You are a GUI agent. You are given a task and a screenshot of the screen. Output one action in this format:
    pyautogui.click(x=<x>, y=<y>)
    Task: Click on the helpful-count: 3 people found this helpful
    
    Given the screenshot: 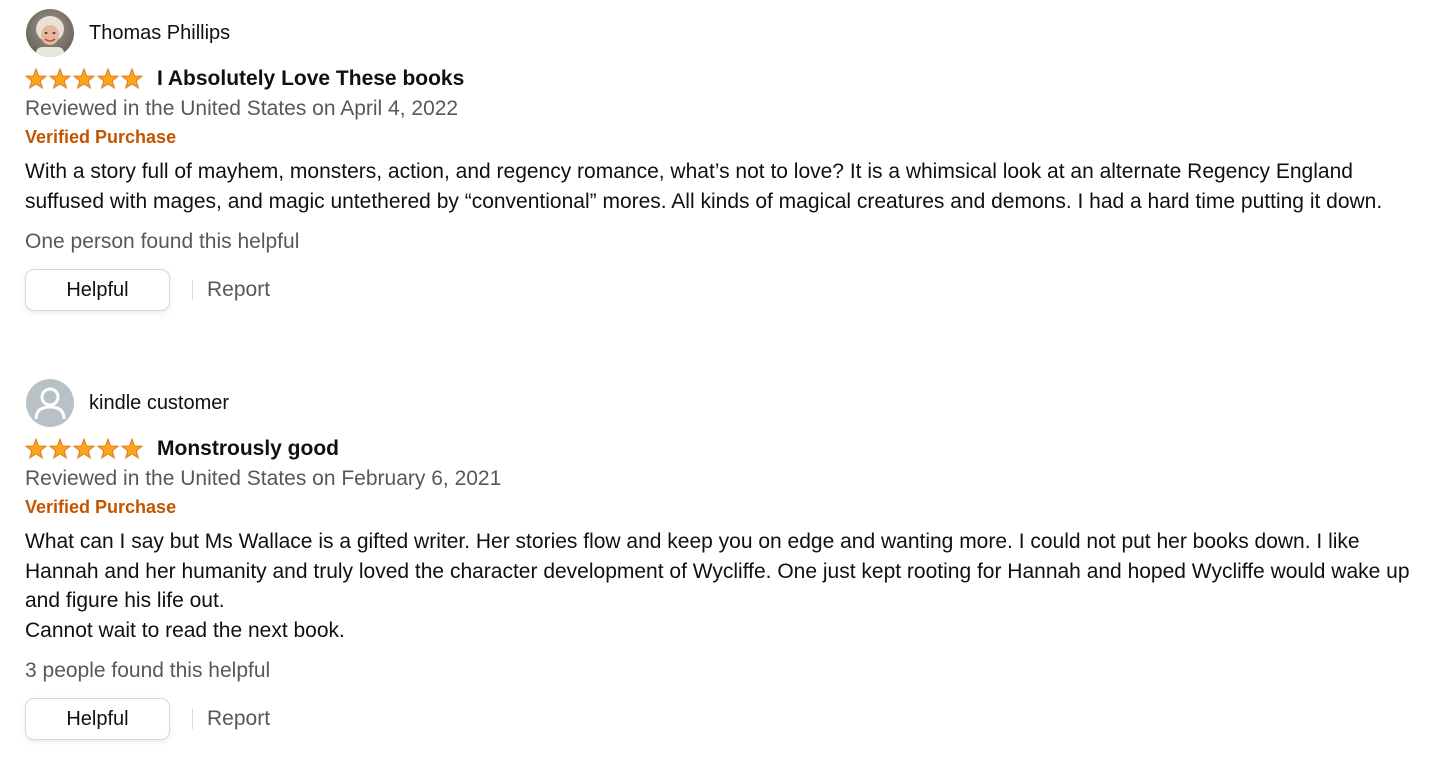 What is the action you would take?
    pyautogui.click(x=148, y=670)
    